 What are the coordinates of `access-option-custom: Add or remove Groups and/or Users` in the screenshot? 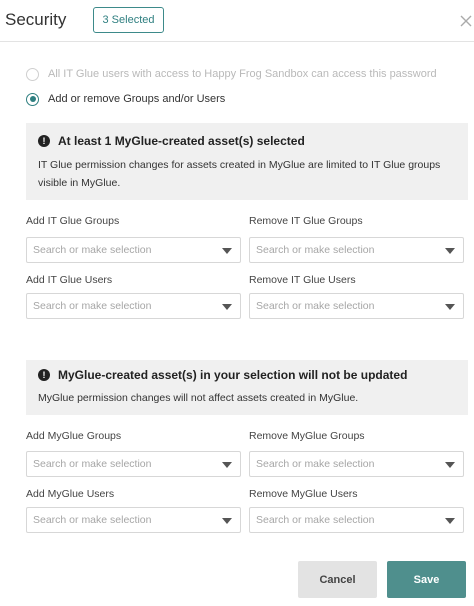 It's located at (125, 99).